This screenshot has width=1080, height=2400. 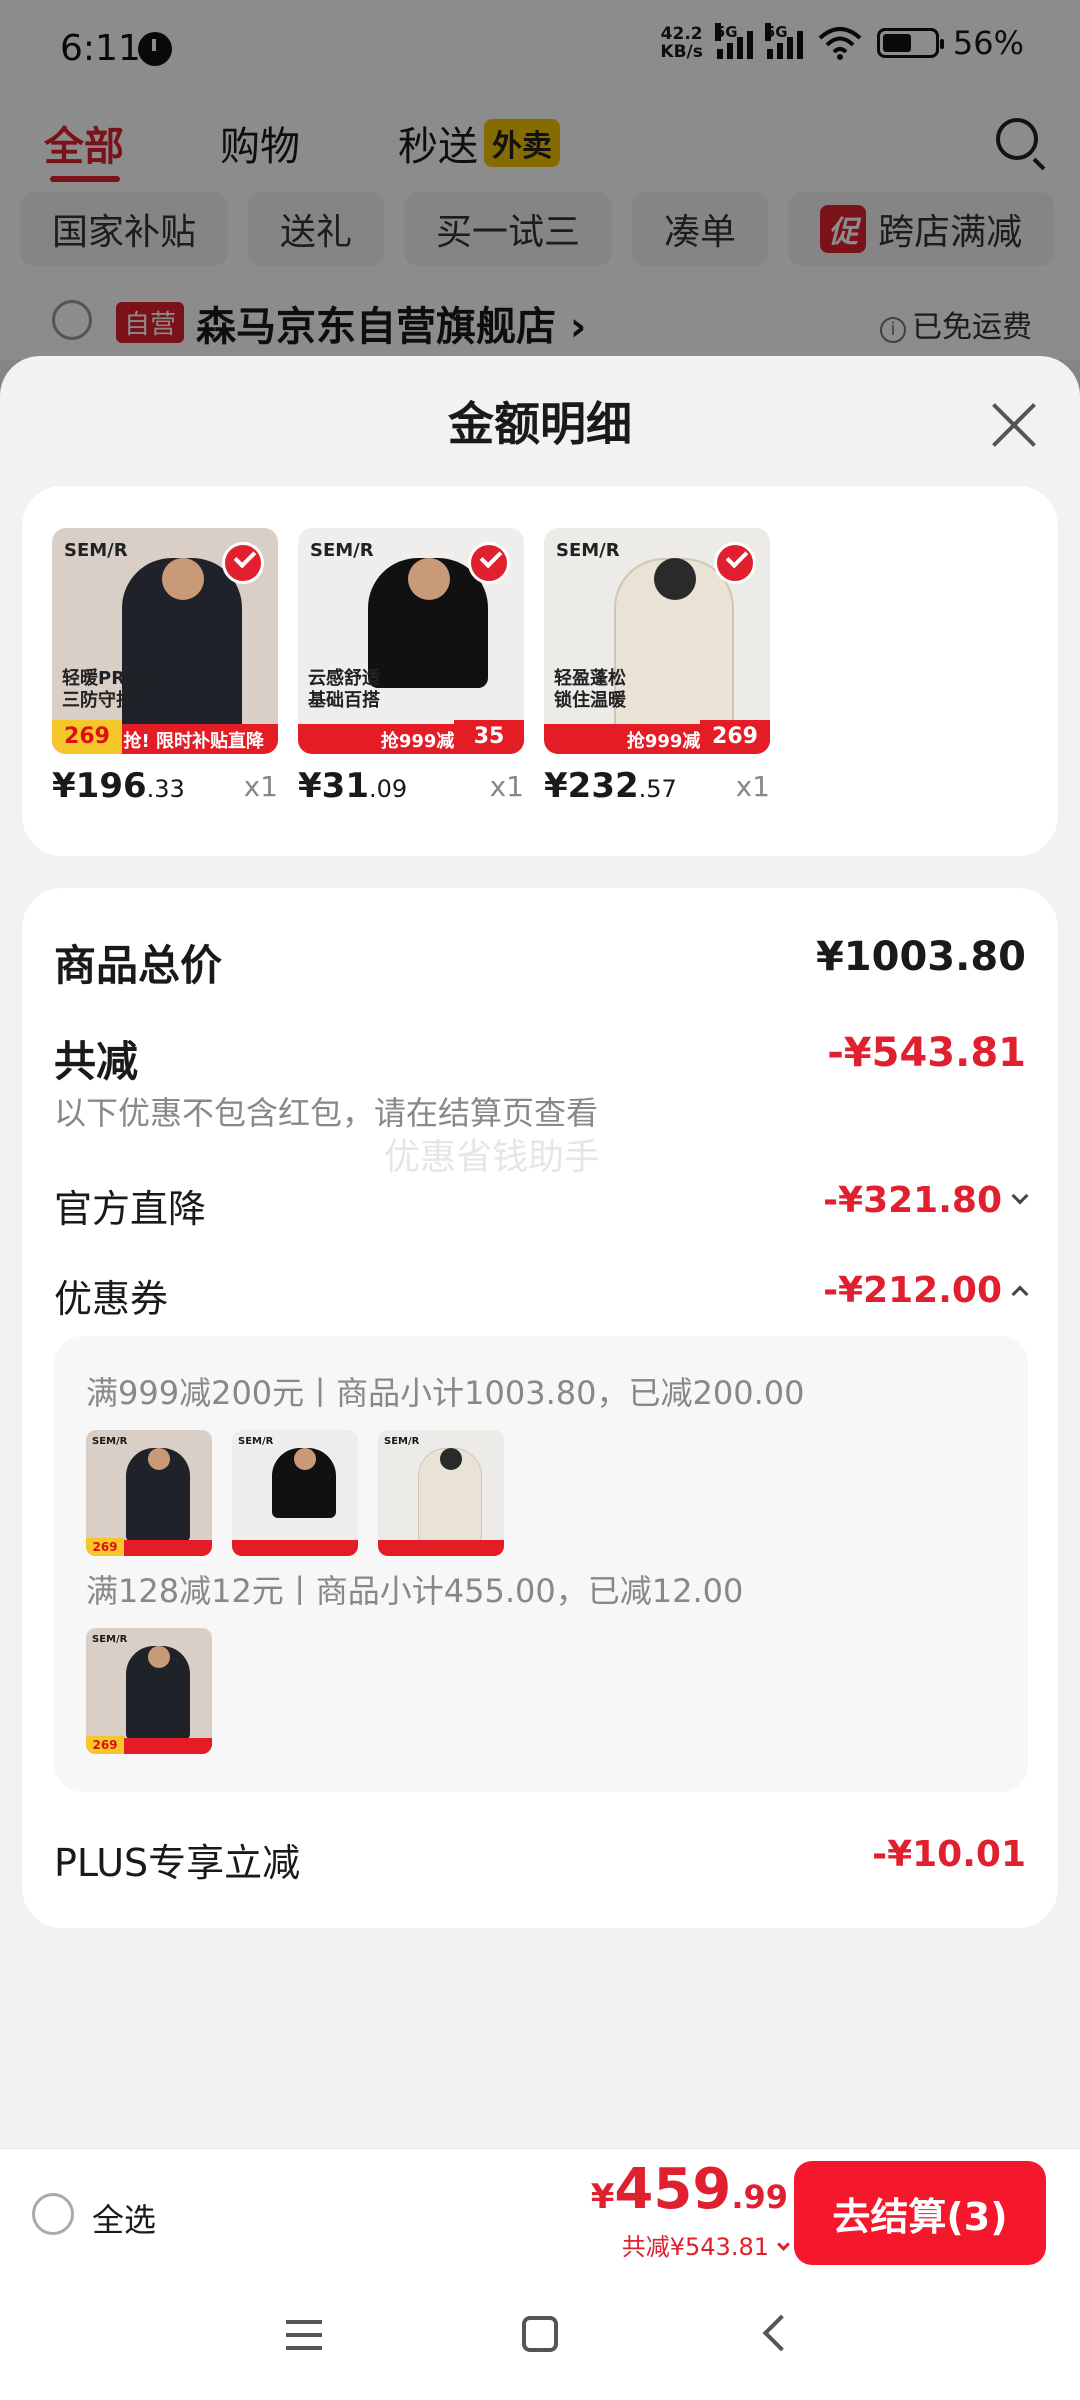 What do you see at coordinates (96, 1061) in the screenshot?
I see `total-reduction-label: 共减` at bounding box center [96, 1061].